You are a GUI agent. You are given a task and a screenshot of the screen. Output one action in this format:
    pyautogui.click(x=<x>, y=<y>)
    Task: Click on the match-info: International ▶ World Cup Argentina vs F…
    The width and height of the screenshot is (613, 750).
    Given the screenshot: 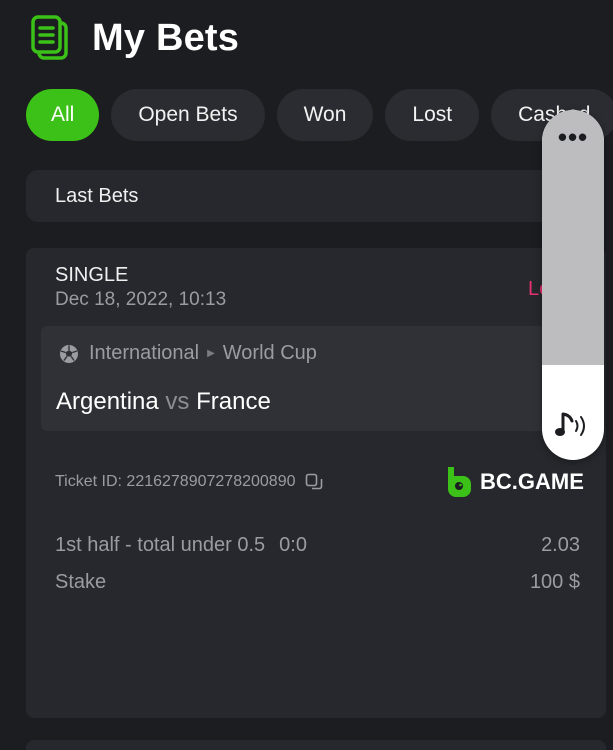 What is the action you would take?
    pyautogui.click(x=321, y=378)
    